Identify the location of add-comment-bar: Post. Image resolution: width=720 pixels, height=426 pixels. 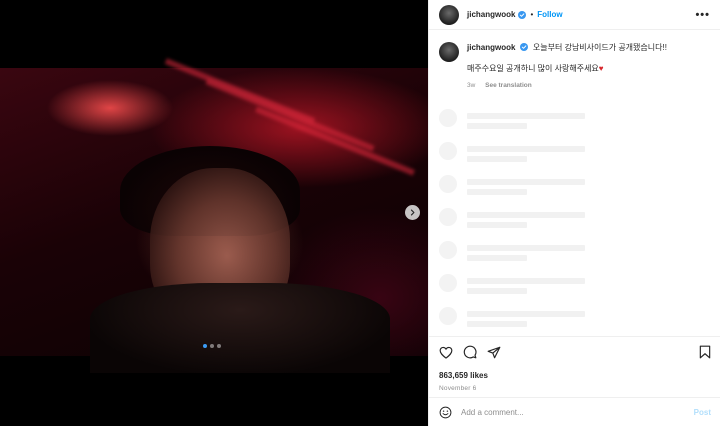
(574, 411).